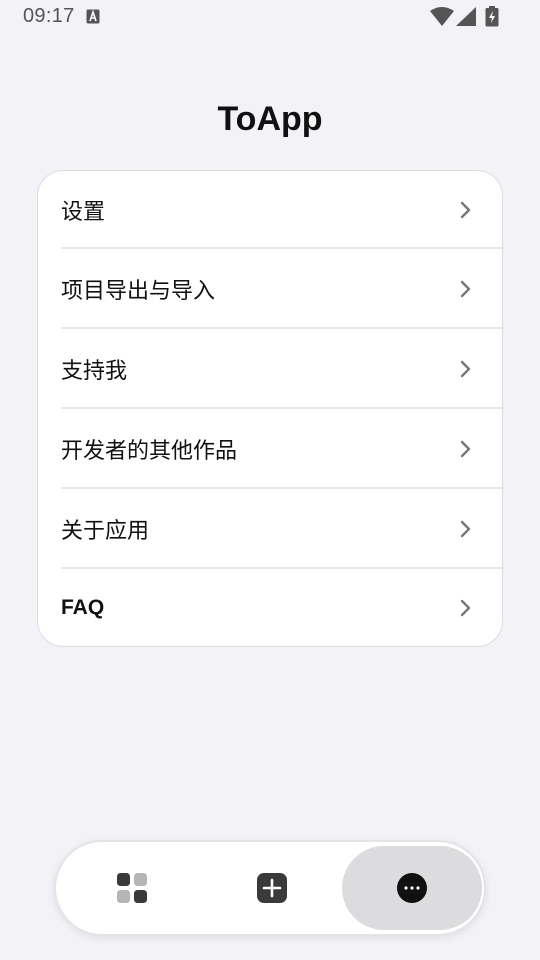 The width and height of the screenshot is (540, 960). I want to click on menu-item-export-import: 项目导出与导入, so click(270, 289).